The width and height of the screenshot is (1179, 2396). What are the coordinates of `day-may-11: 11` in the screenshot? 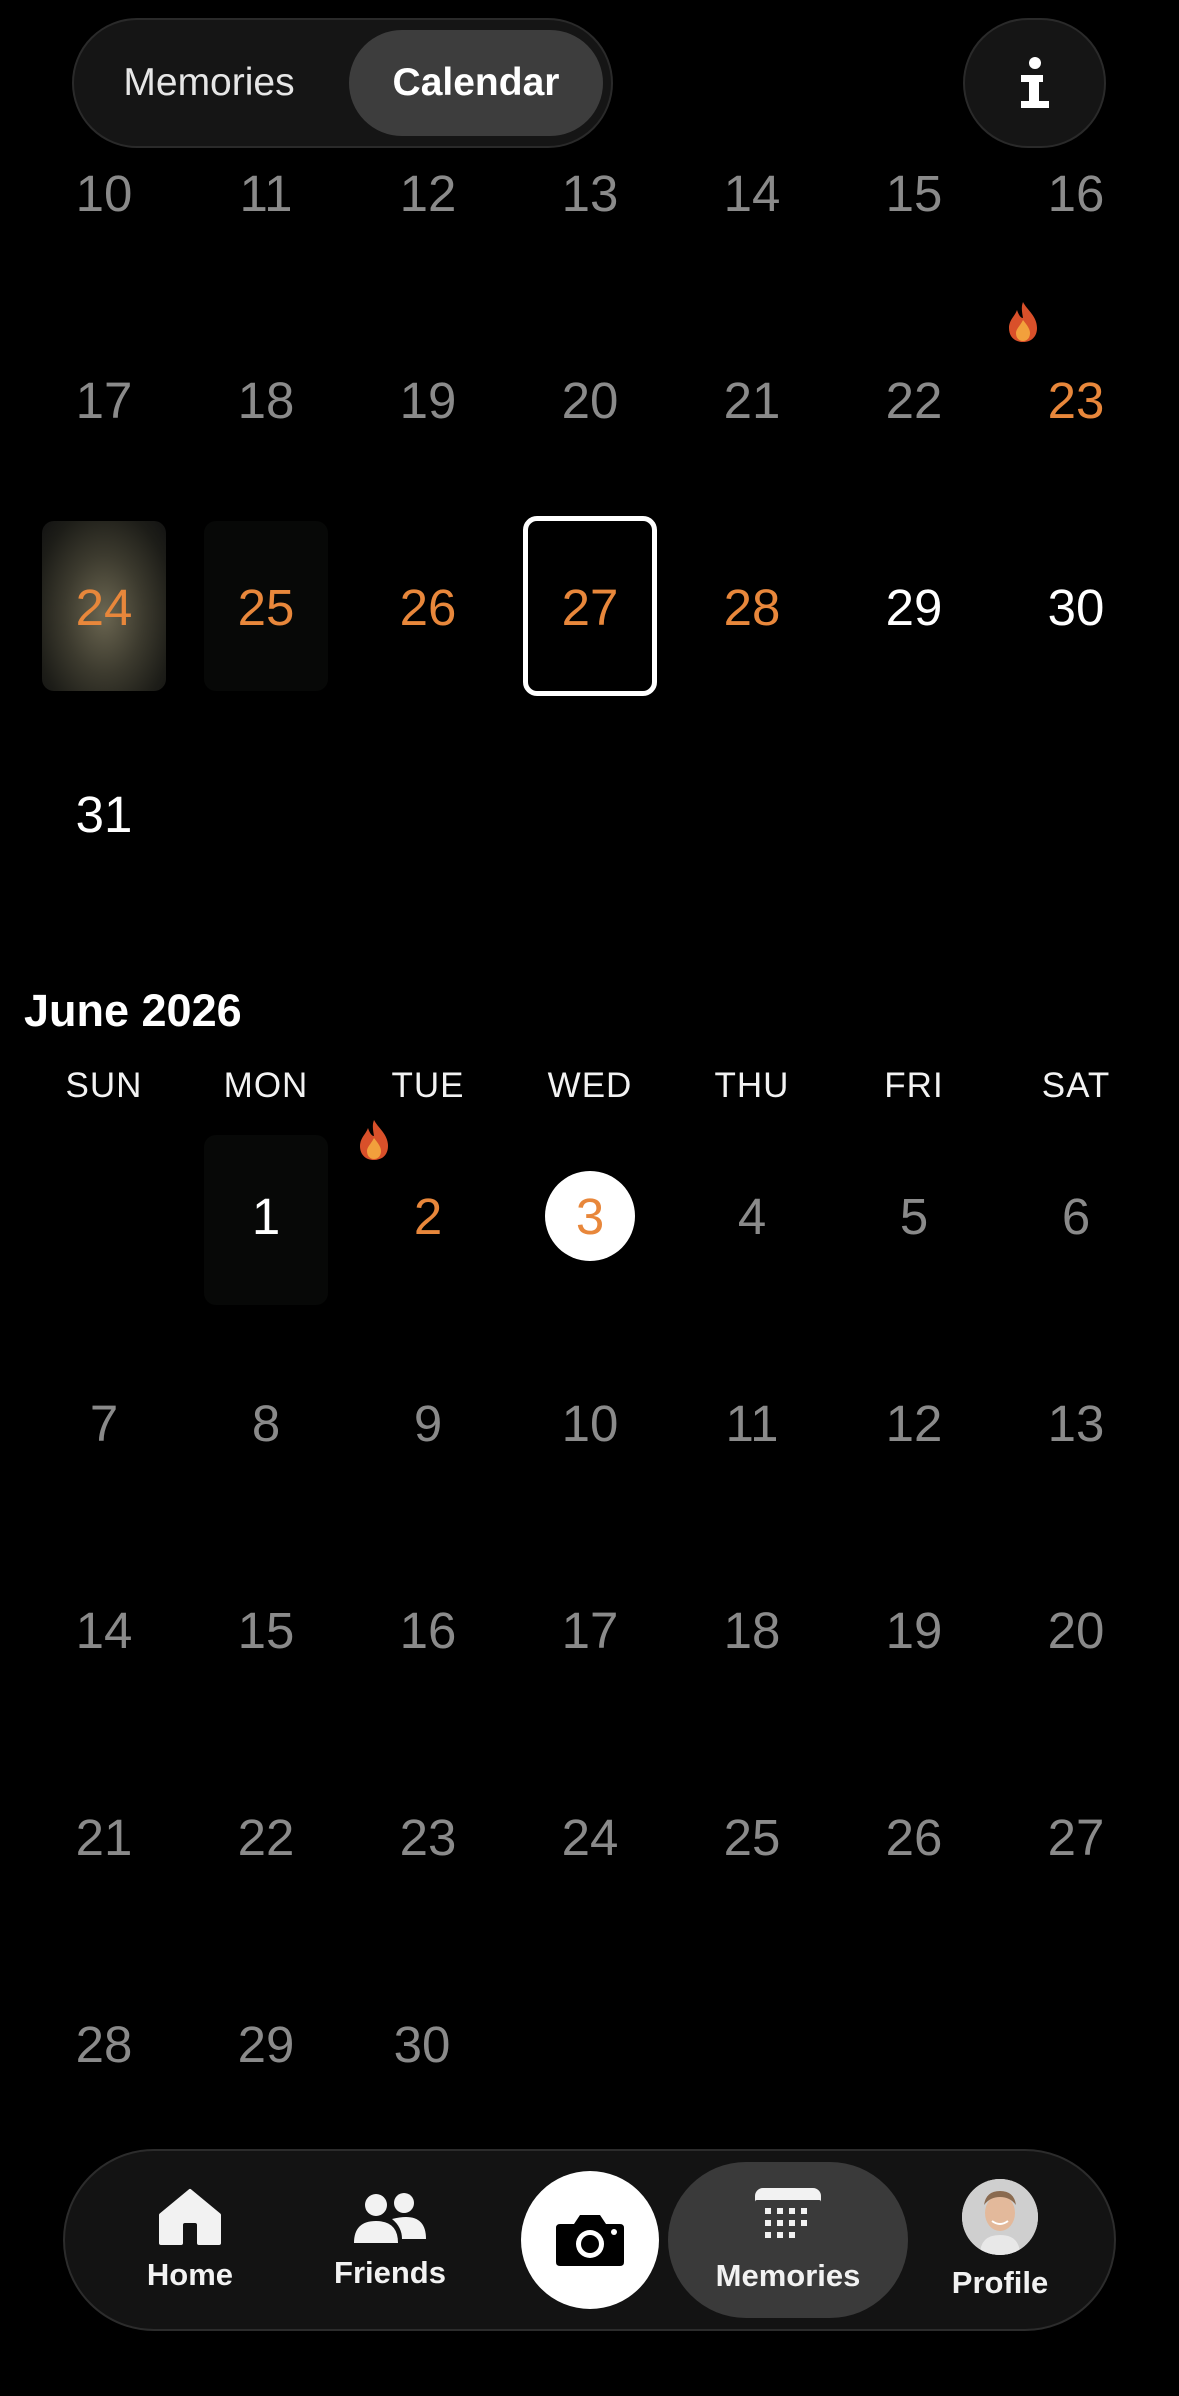 It's located at (266, 193).